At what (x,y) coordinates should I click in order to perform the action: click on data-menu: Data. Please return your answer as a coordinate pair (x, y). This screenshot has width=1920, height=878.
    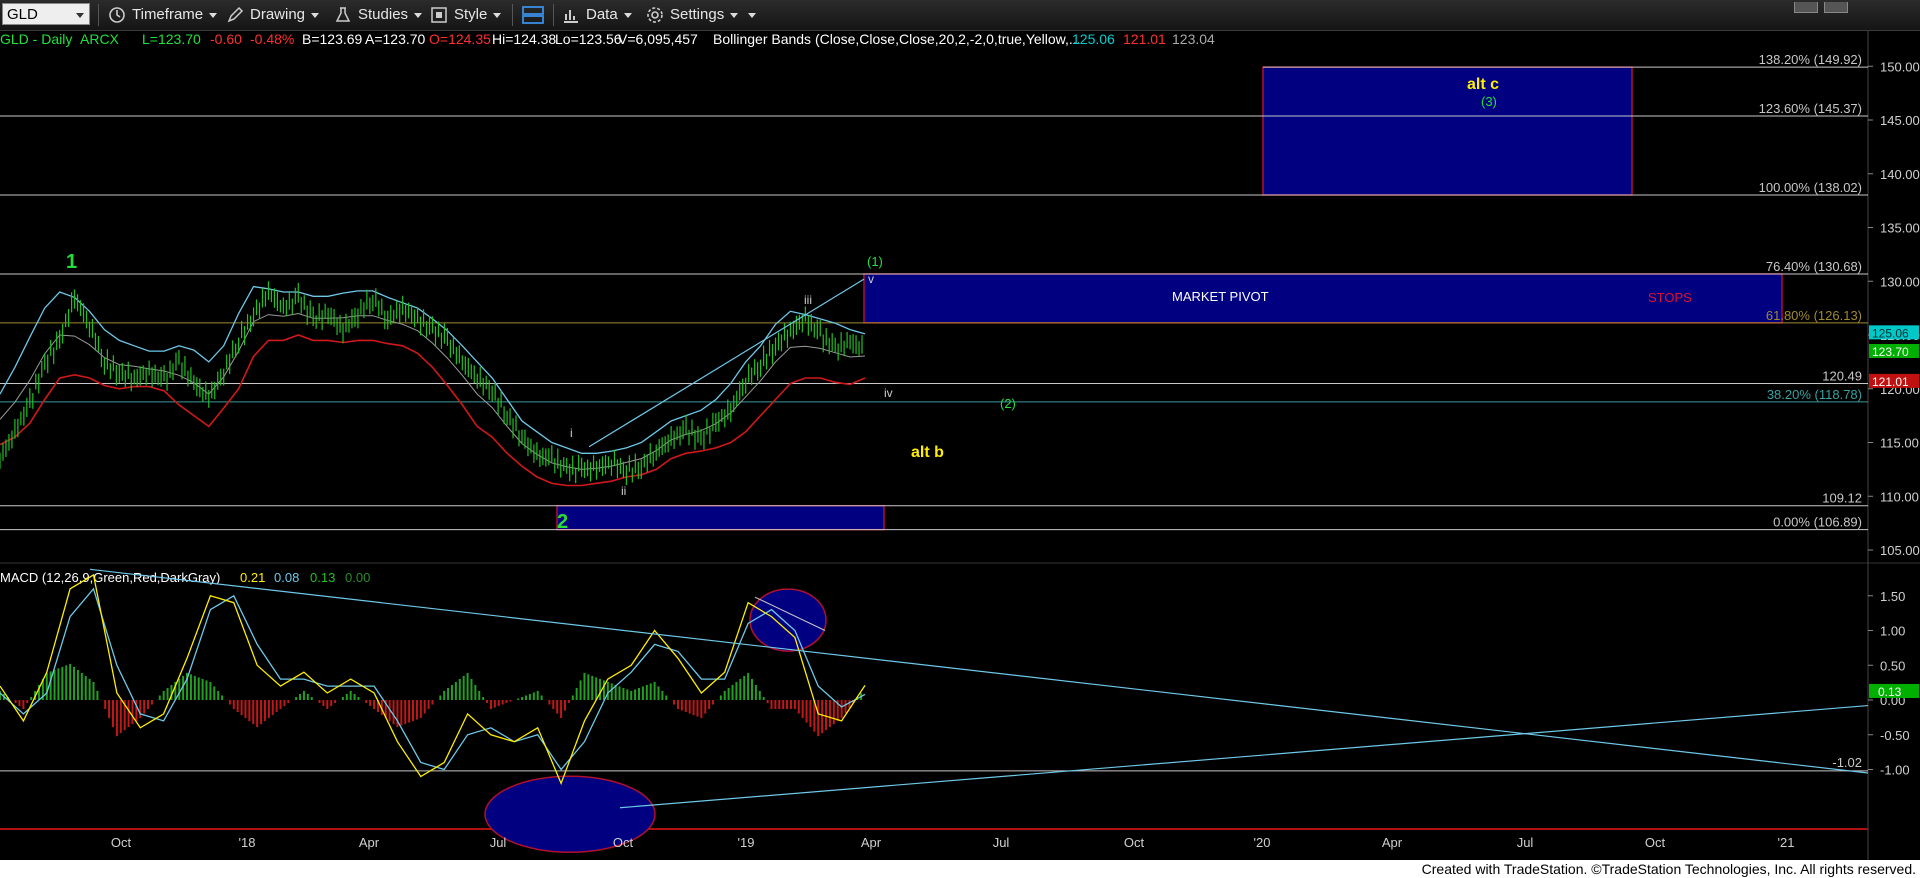
    Looking at the image, I should click on (597, 15).